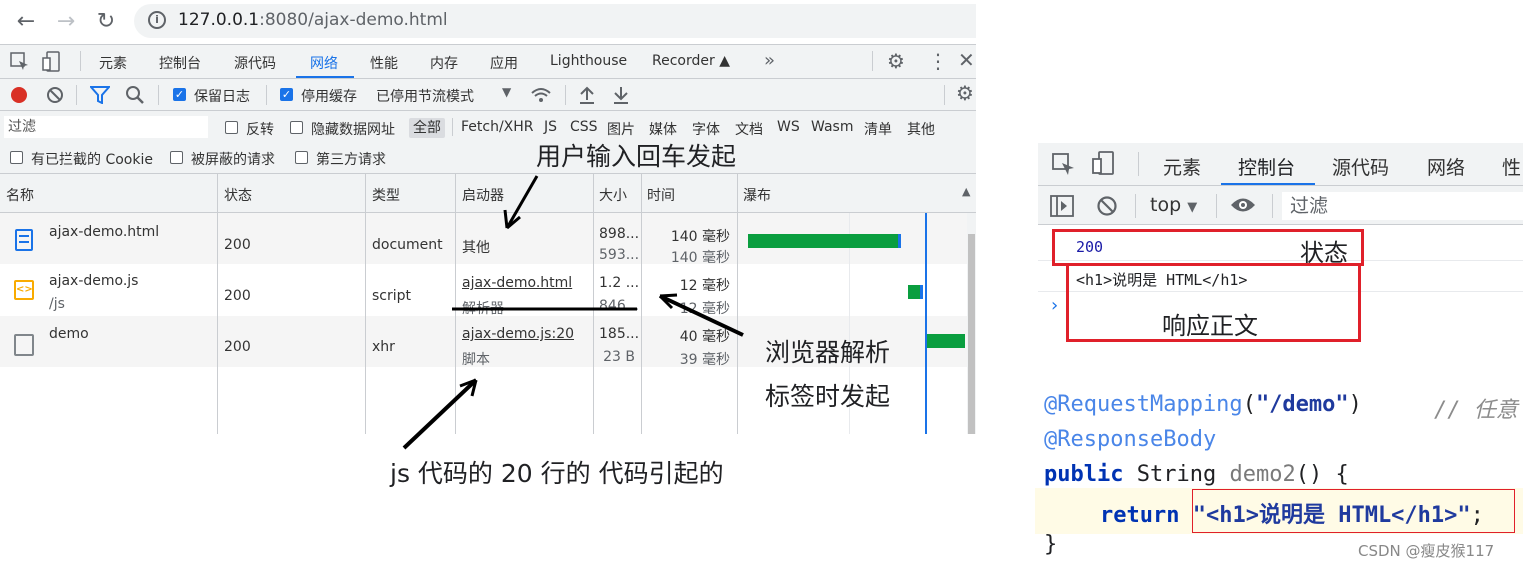  Describe the element at coordinates (1173, 205) in the screenshot. I see `context-select: top ▼` at that location.